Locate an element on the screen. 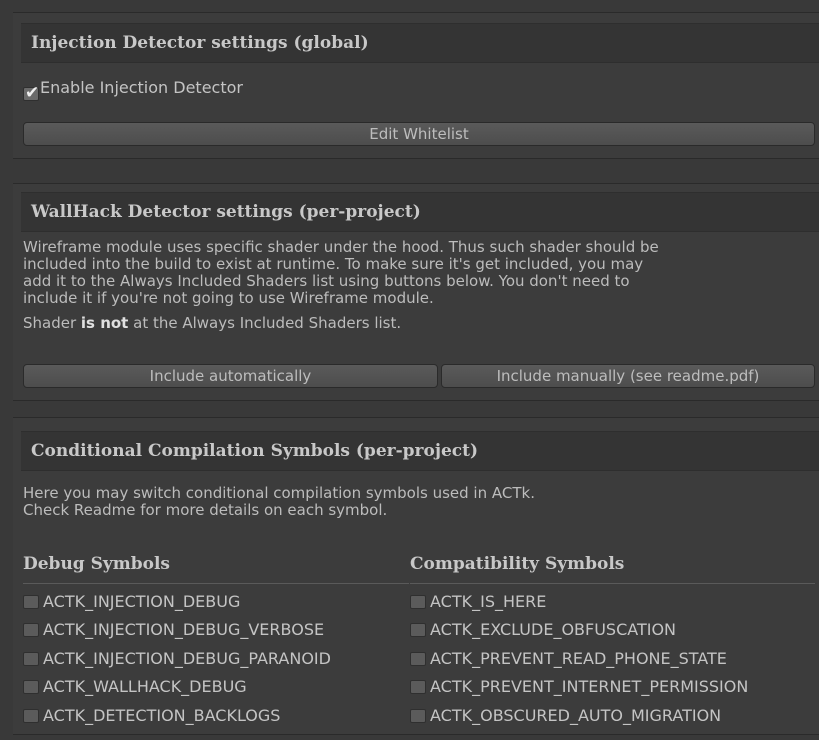  actk-wallhack-debug-checkbox is located at coordinates (31, 687).